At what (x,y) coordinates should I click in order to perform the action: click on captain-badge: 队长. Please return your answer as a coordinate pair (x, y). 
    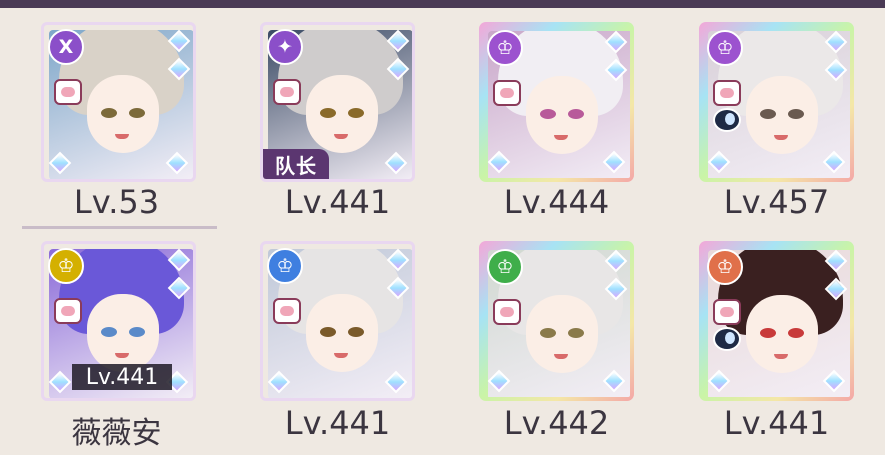
    Looking at the image, I should click on (296, 164).